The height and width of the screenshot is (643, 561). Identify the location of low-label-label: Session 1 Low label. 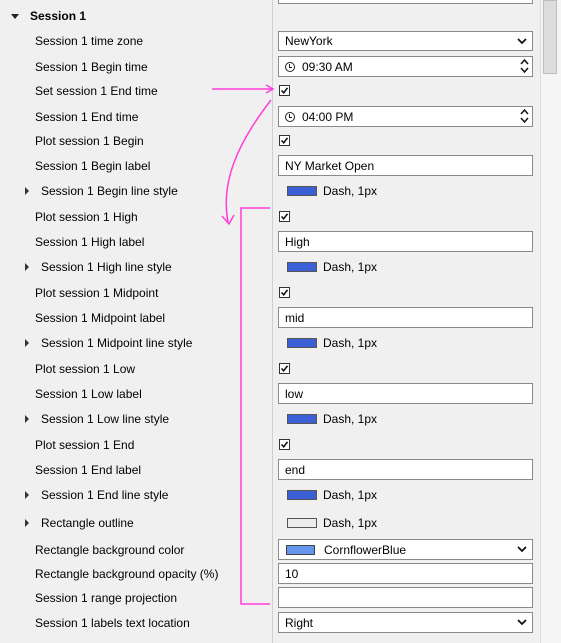
(88, 393).